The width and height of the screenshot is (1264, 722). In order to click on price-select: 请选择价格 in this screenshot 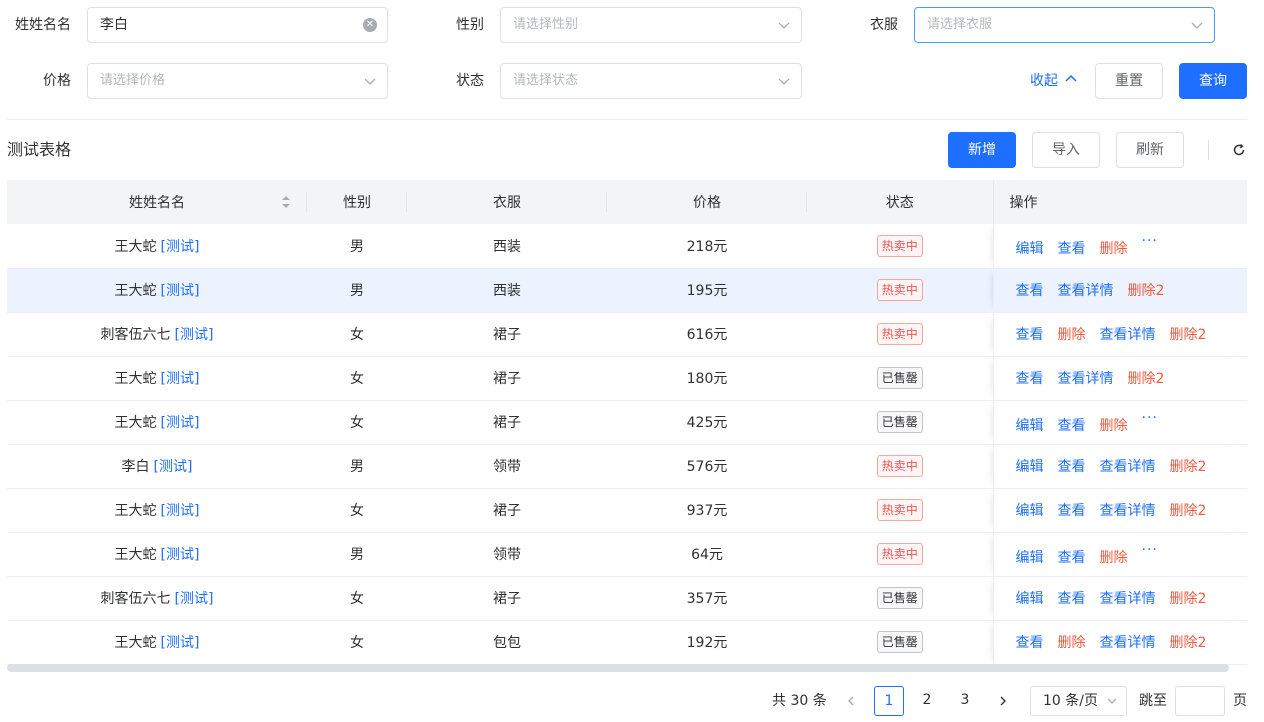, I will do `click(237, 81)`.